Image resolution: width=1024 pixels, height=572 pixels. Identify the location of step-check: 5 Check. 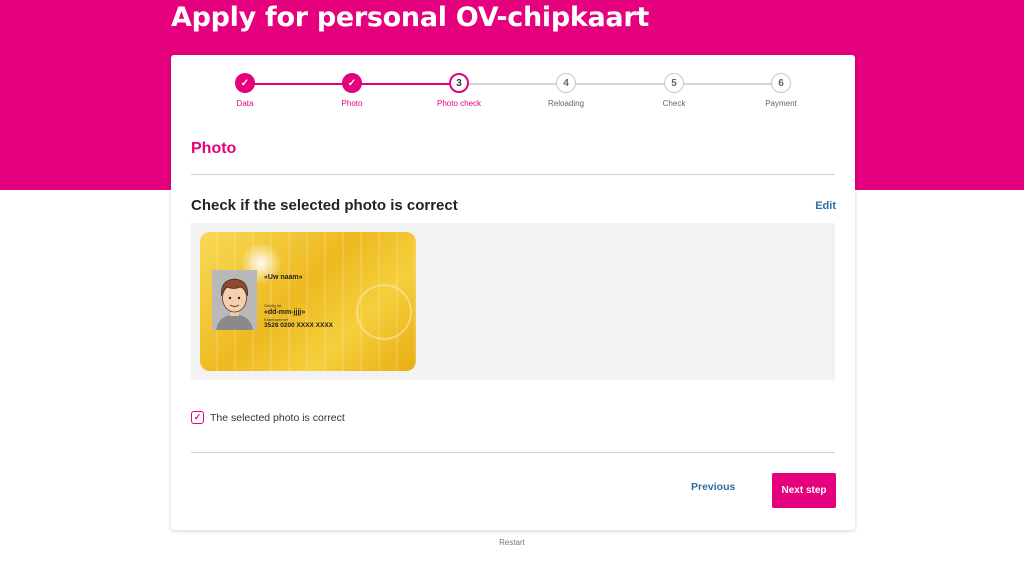
(674, 90).